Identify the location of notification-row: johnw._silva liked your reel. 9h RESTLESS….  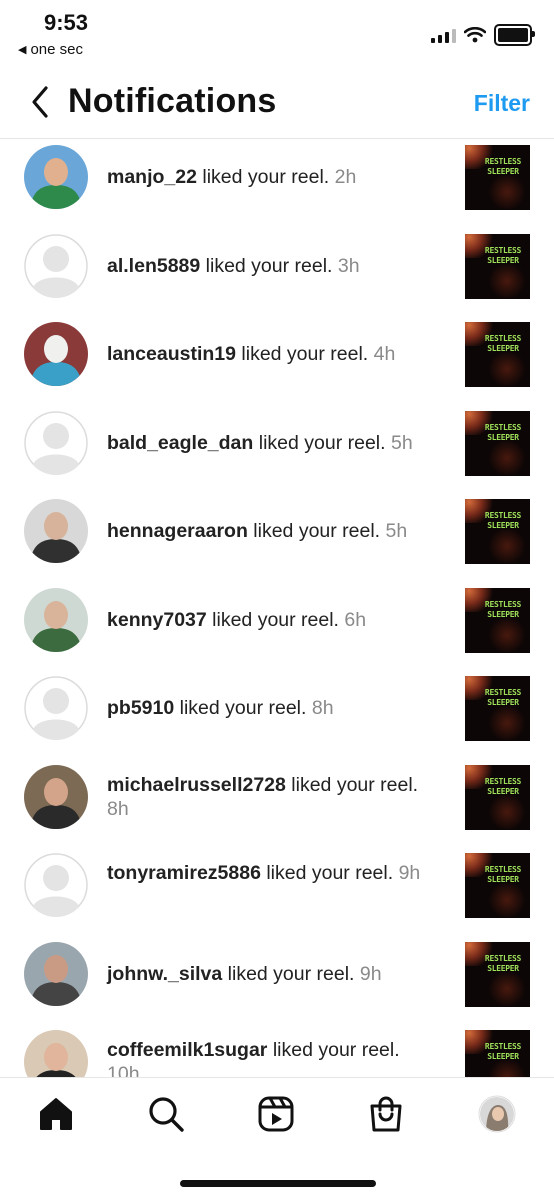
(277, 984).